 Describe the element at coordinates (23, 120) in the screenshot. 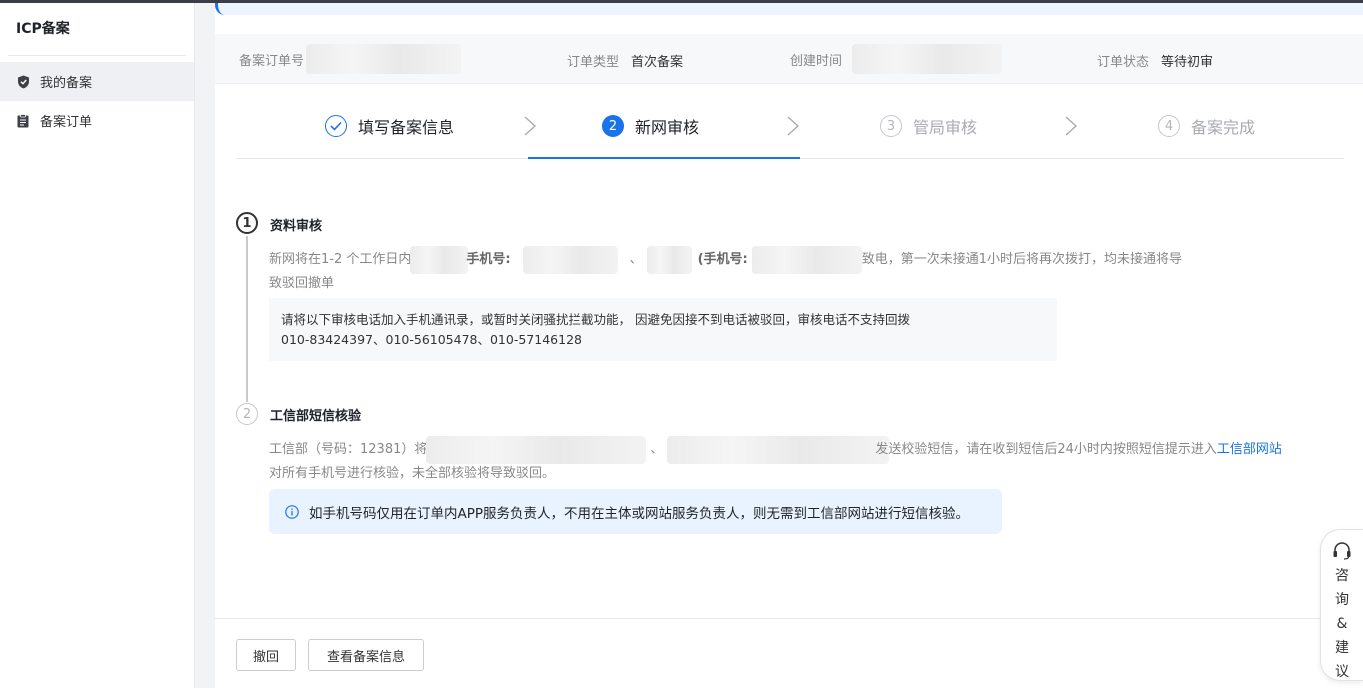

I see `clipboard-icon` at that location.